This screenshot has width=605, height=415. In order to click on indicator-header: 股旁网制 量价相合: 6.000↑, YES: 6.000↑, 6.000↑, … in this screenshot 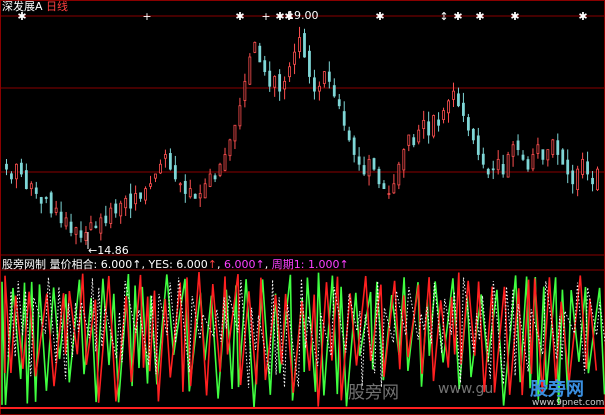, I will do `click(175, 264)`.